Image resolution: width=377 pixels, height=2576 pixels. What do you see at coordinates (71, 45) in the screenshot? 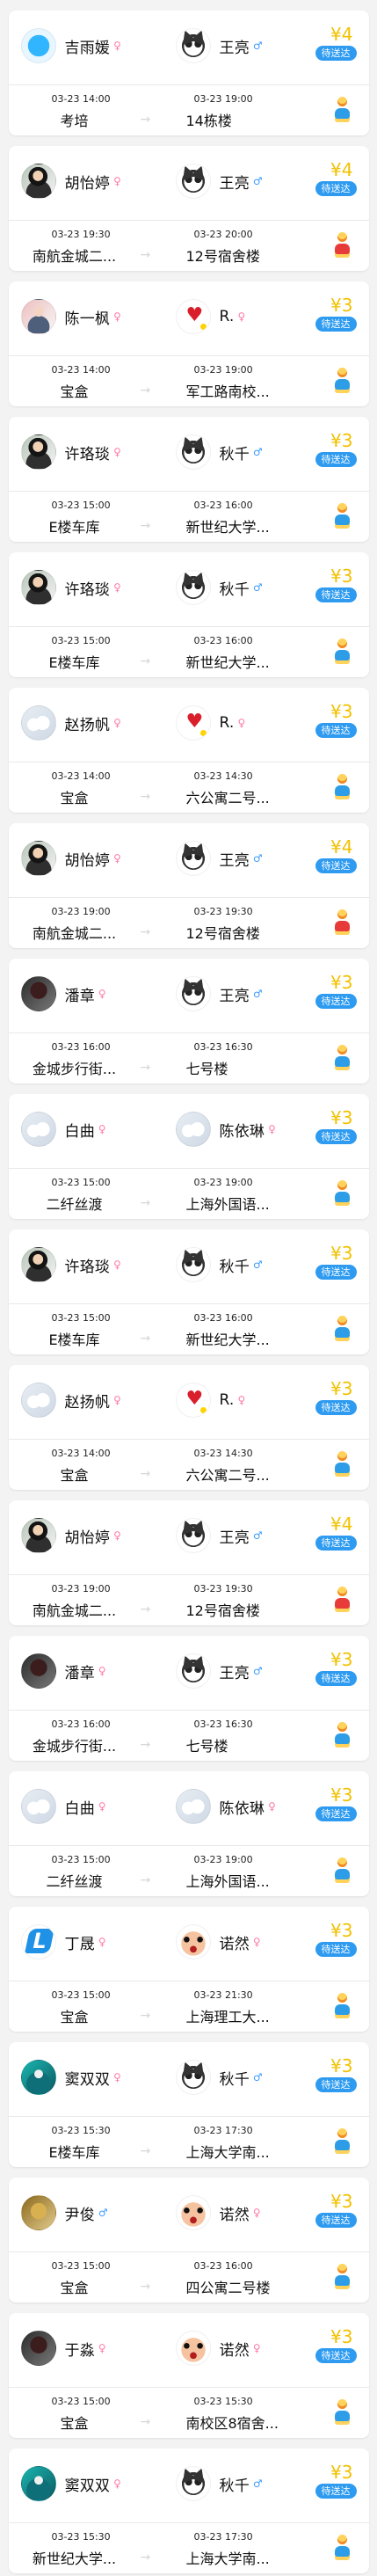
I see `sender-info: 吉雨媛 ♀` at bounding box center [71, 45].